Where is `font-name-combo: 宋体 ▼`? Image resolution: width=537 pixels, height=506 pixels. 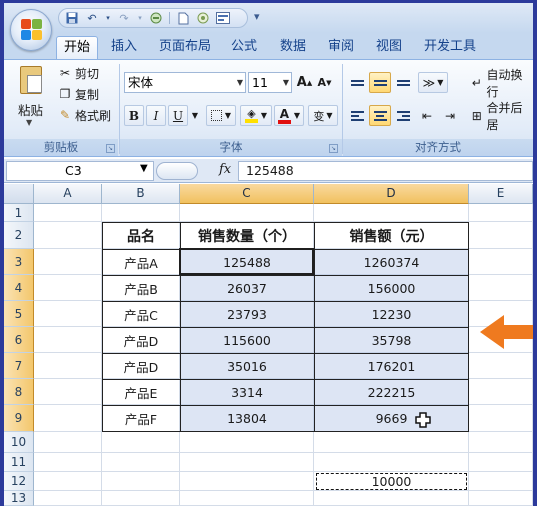
font-name-combo: 宋体 ▼ is located at coordinates (185, 82).